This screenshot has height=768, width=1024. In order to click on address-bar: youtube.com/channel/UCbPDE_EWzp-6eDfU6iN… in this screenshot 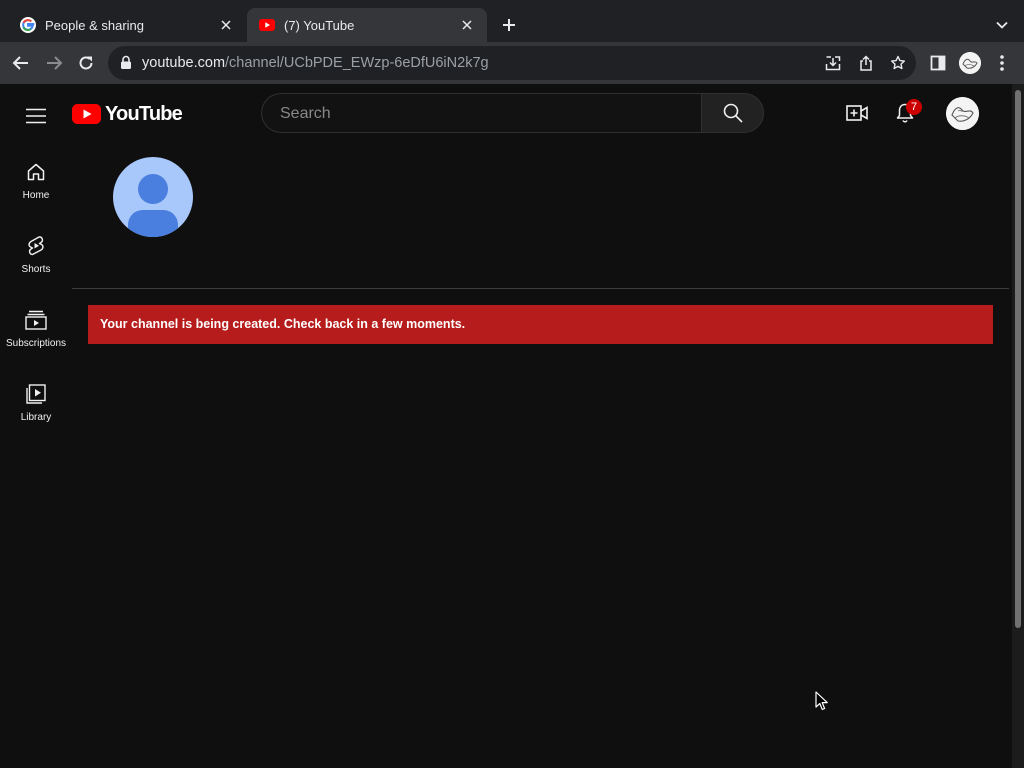, I will do `click(512, 63)`.